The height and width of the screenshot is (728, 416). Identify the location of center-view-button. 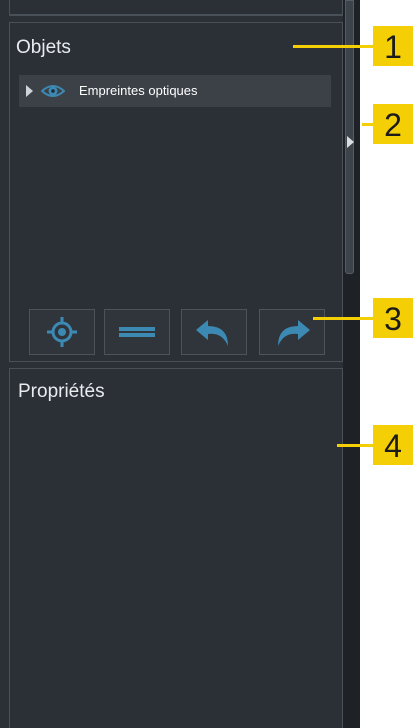
(62, 332).